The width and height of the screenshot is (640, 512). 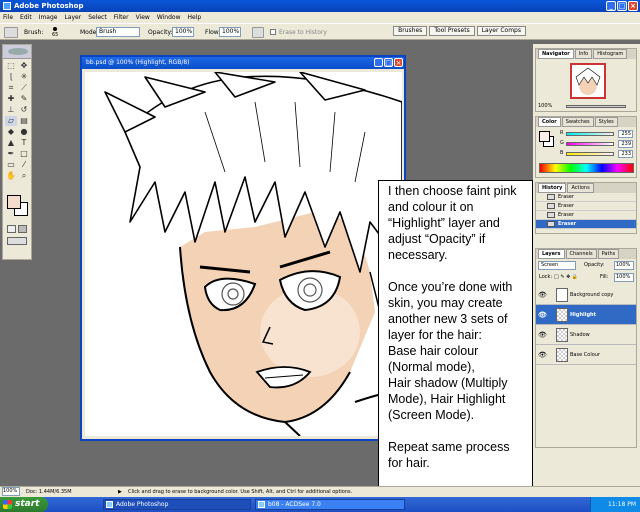 I want to click on tab-history: History, so click(x=552, y=188).